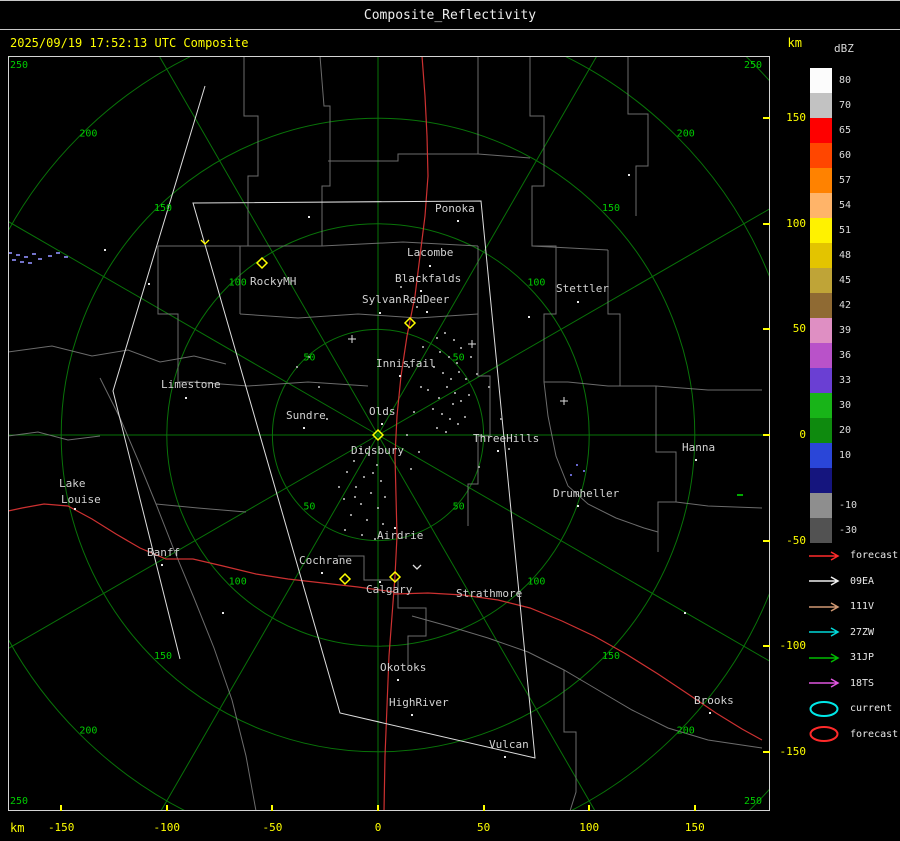 The height and width of the screenshot is (841, 900). What do you see at coordinates (838, 280) in the screenshot?
I see `colorbar-row: 45` at bounding box center [838, 280].